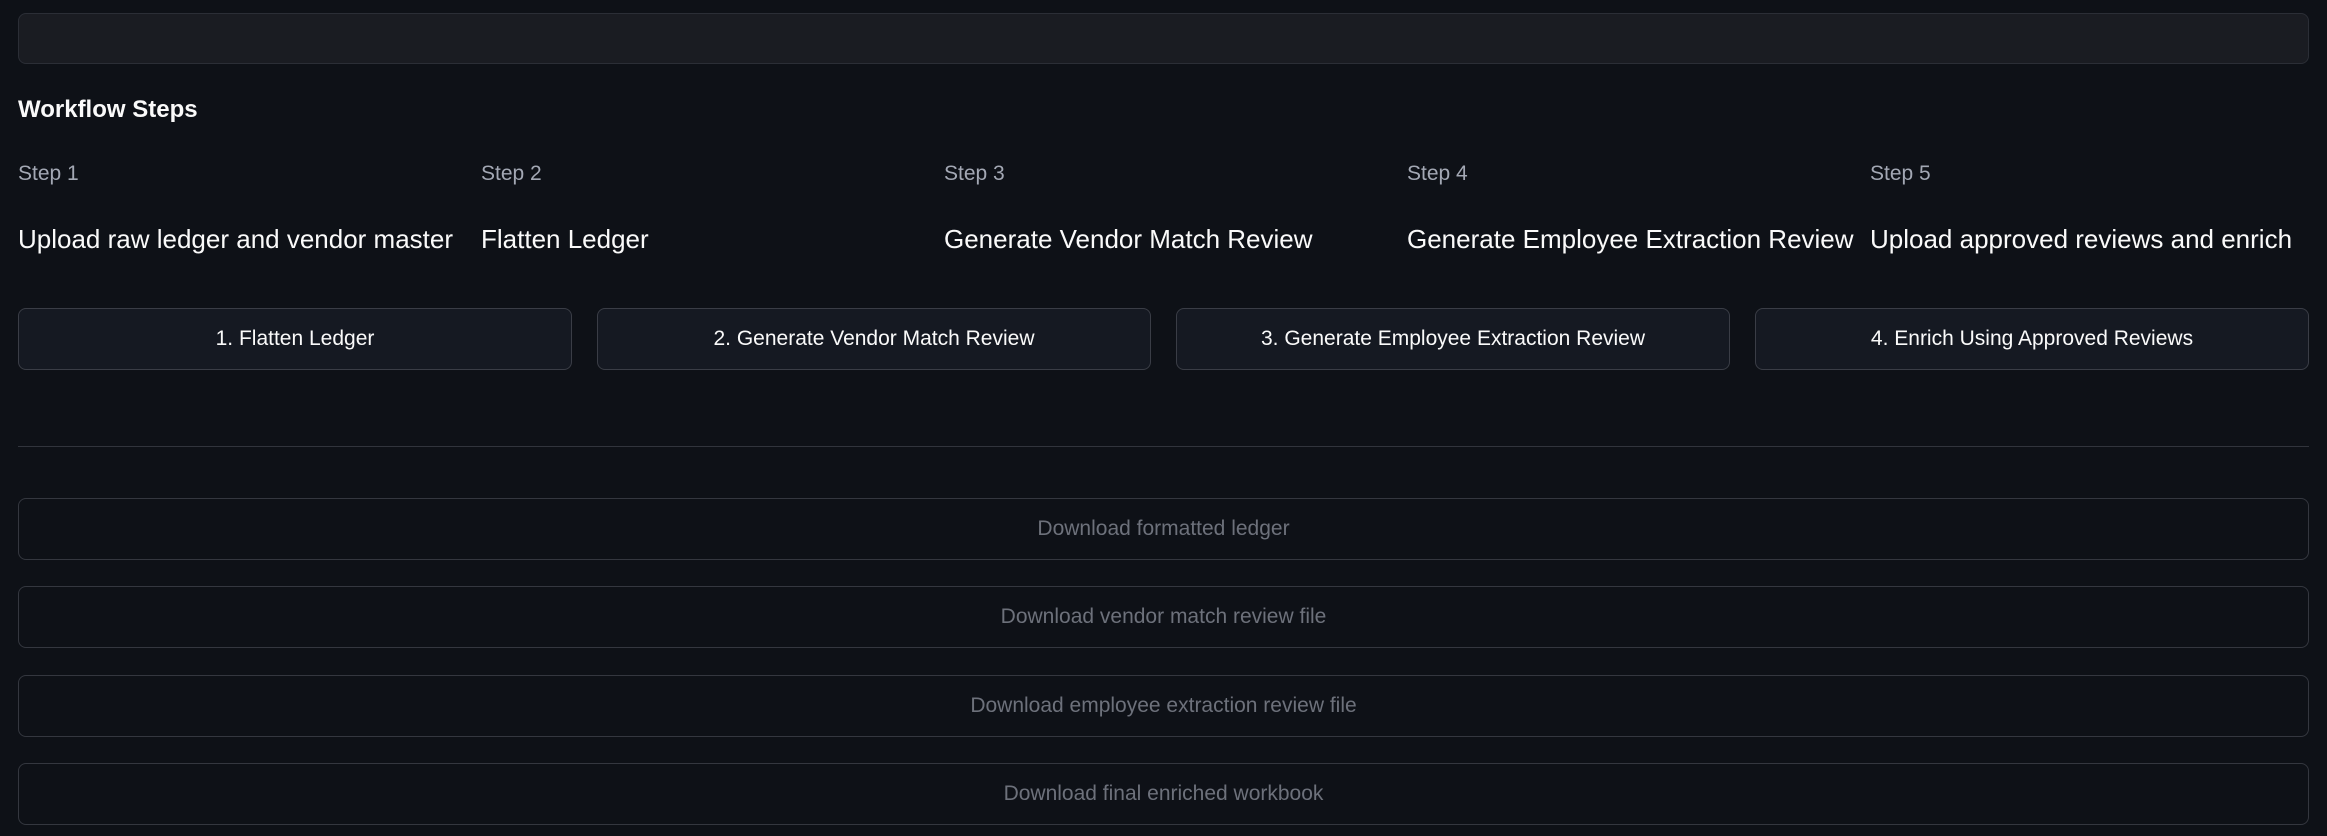 The image size is (2327, 836). Describe the element at coordinates (48, 173) in the screenshot. I see `step-label: Step 1` at that location.